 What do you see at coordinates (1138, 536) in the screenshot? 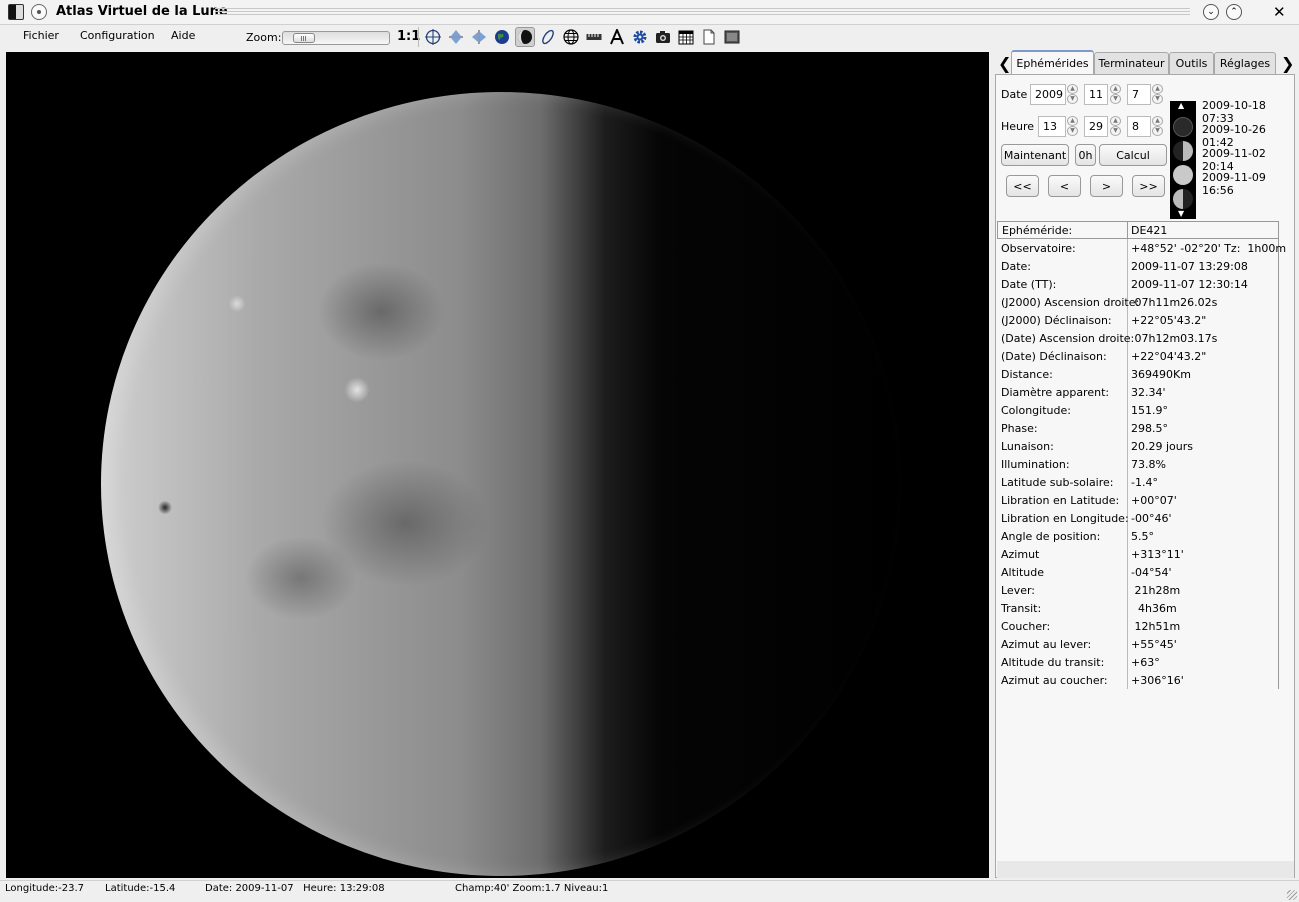
I see `table-row: Angle de position: 5.5°` at bounding box center [1138, 536].